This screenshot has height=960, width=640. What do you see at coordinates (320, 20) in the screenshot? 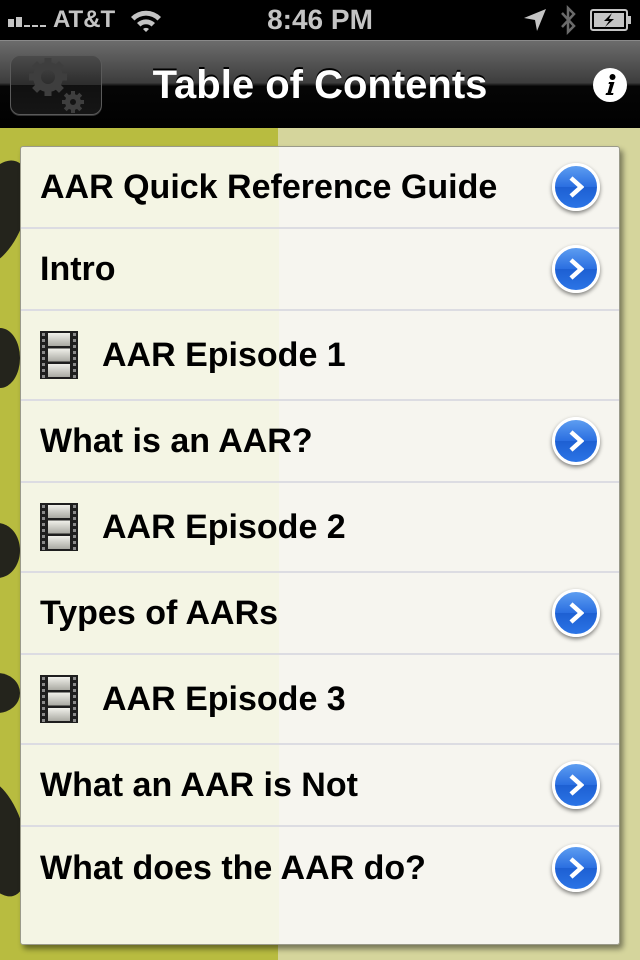
I see `status-time: 8:46 PM` at bounding box center [320, 20].